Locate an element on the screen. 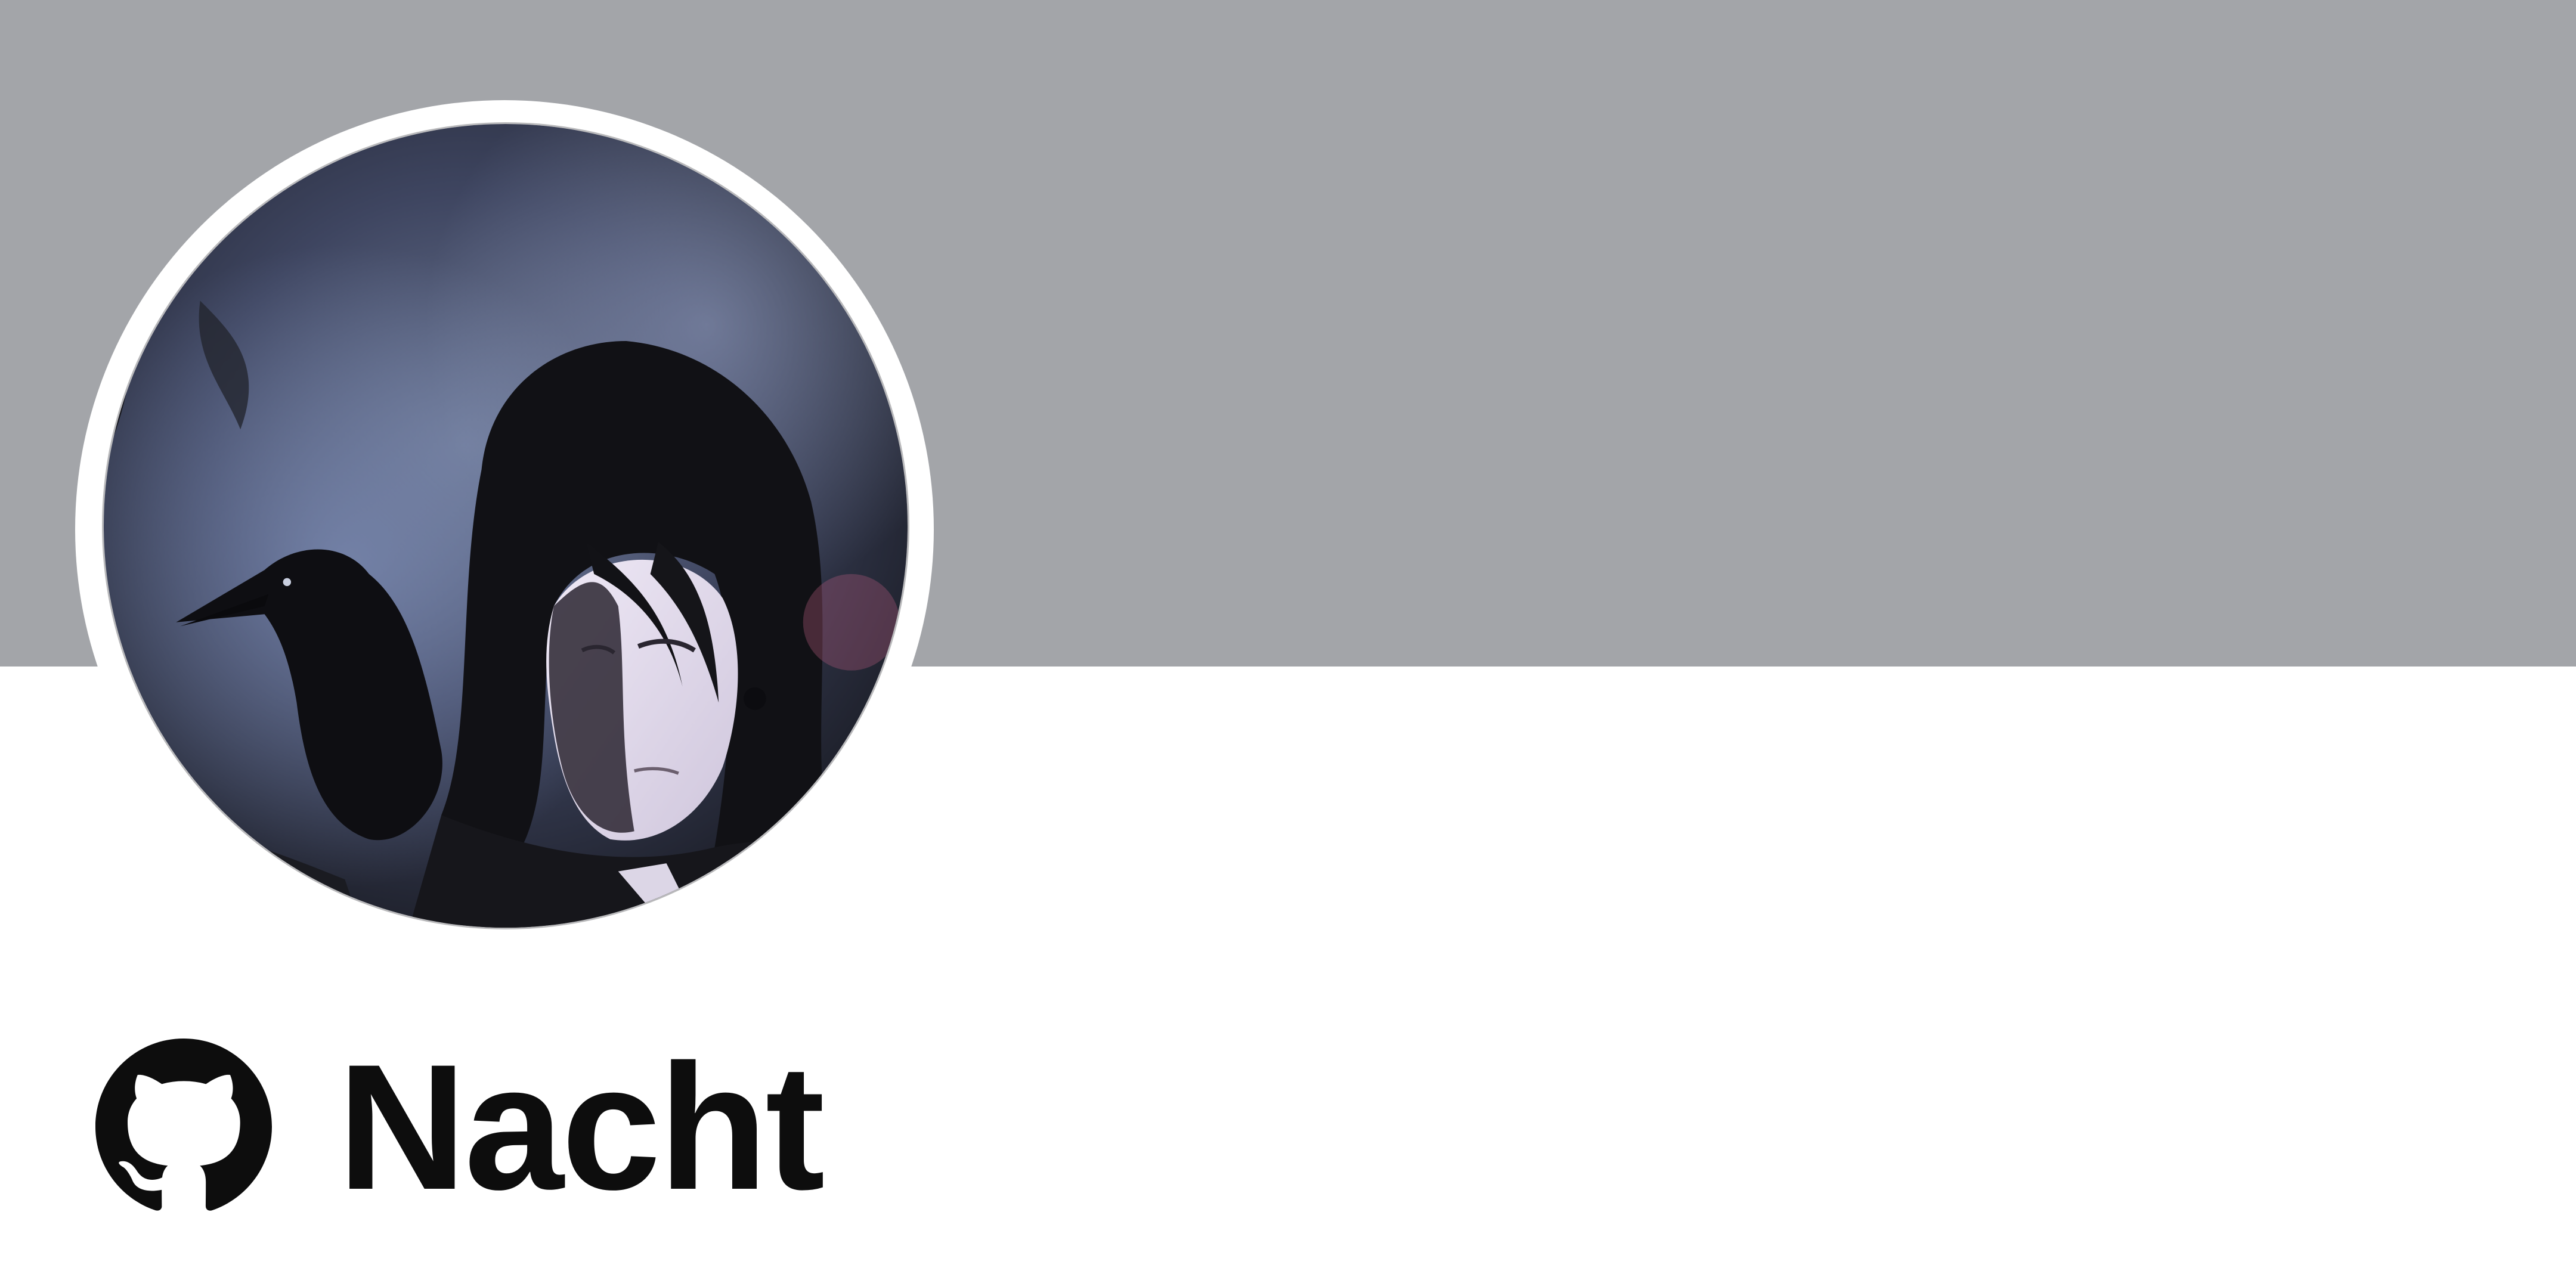  profile-header: Nacht is located at coordinates (460, 1127).